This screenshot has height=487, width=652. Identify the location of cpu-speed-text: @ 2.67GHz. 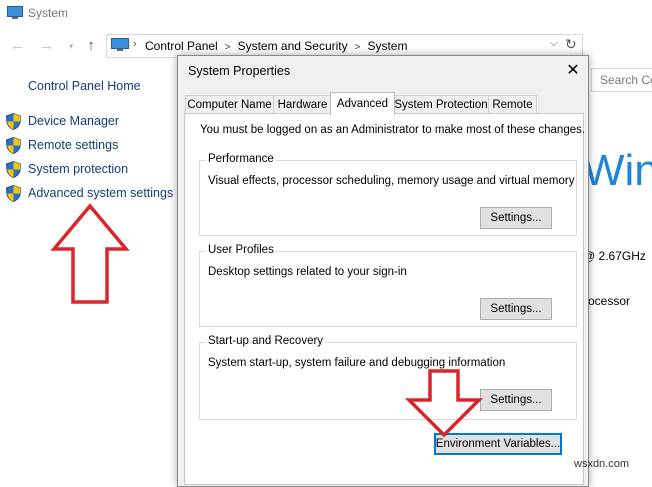
(614, 256).